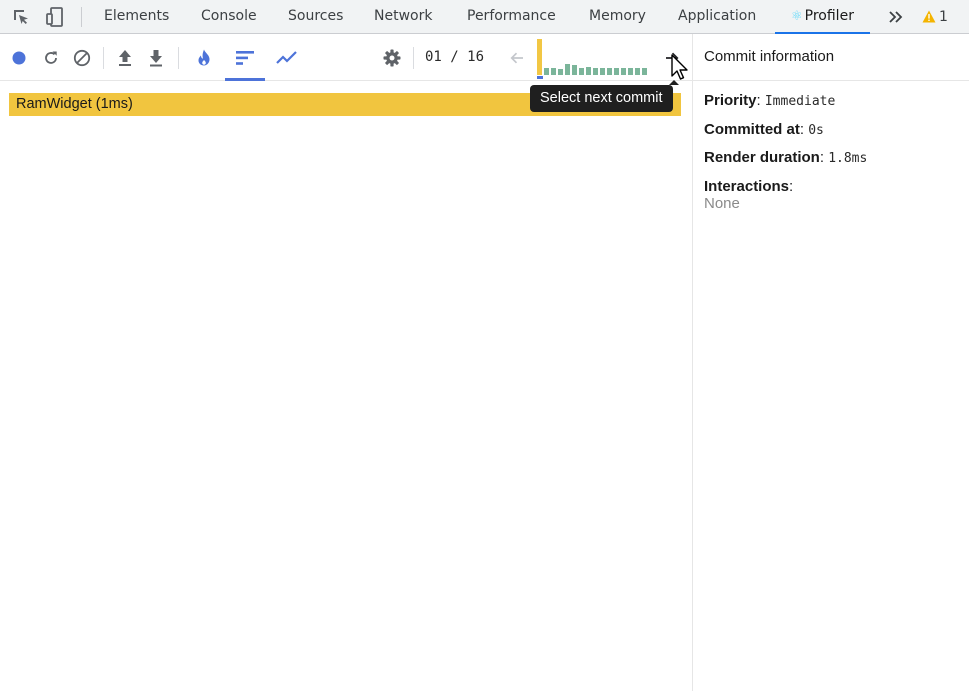 This screenshot has width=969, height=691. I want to click on warning-icon, so click(929, 16).